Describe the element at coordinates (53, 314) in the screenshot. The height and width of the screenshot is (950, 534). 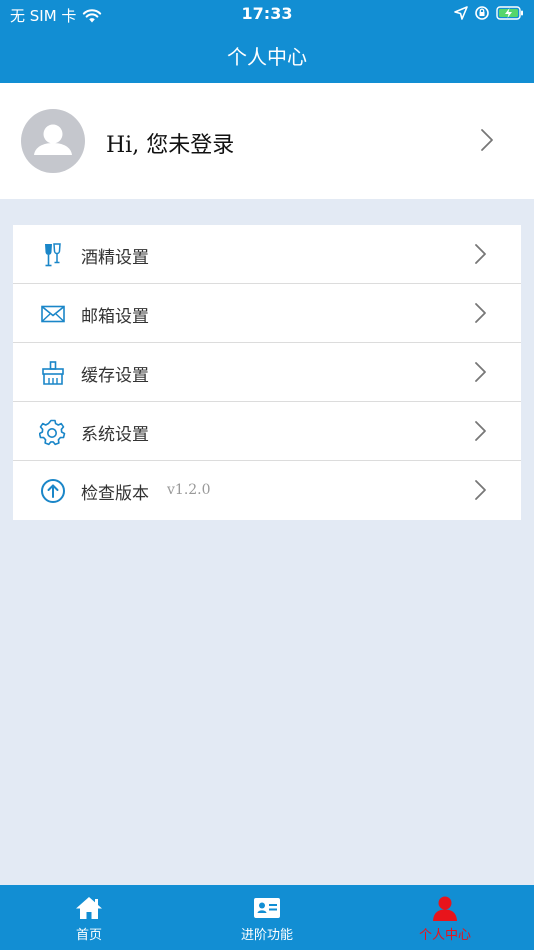
I see `mail-icon` at that location.